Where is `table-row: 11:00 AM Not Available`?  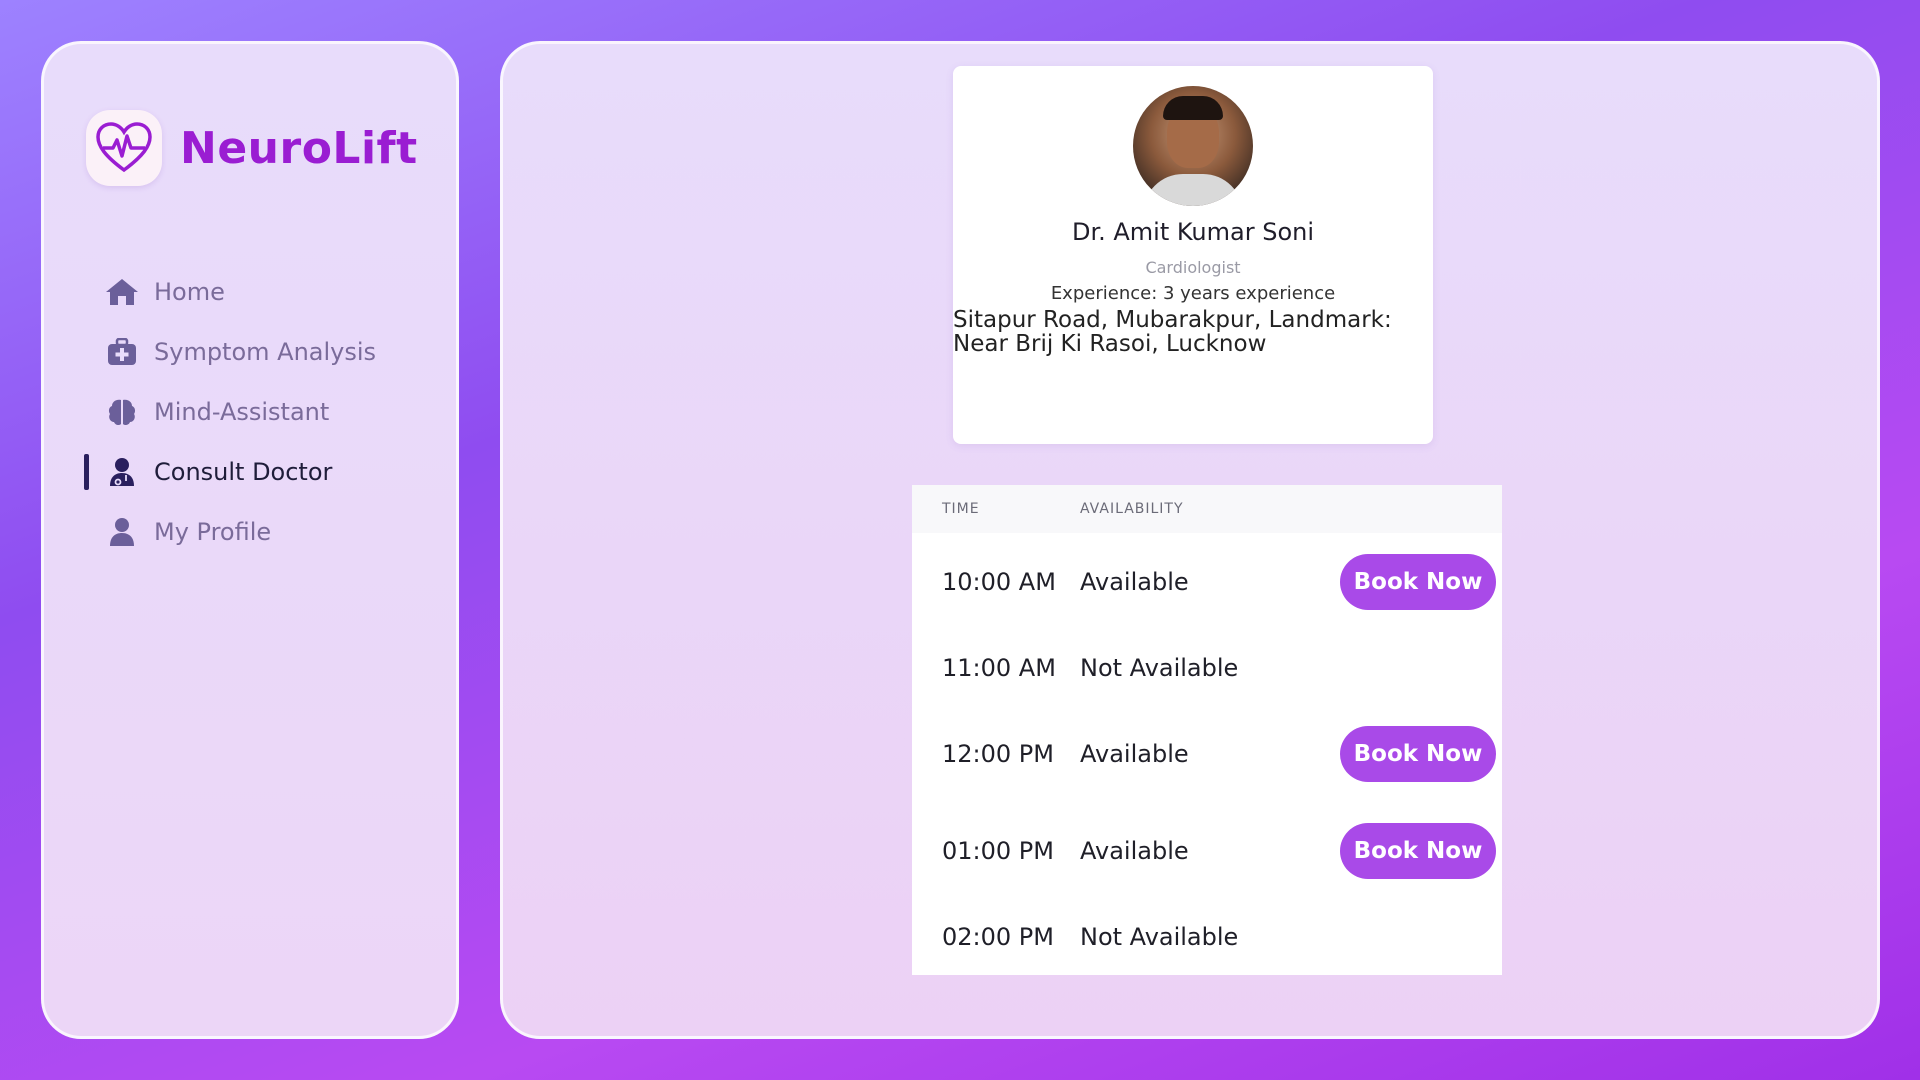 table-row: 11:00 AM Not Available is located at coordinates (1207, 668).